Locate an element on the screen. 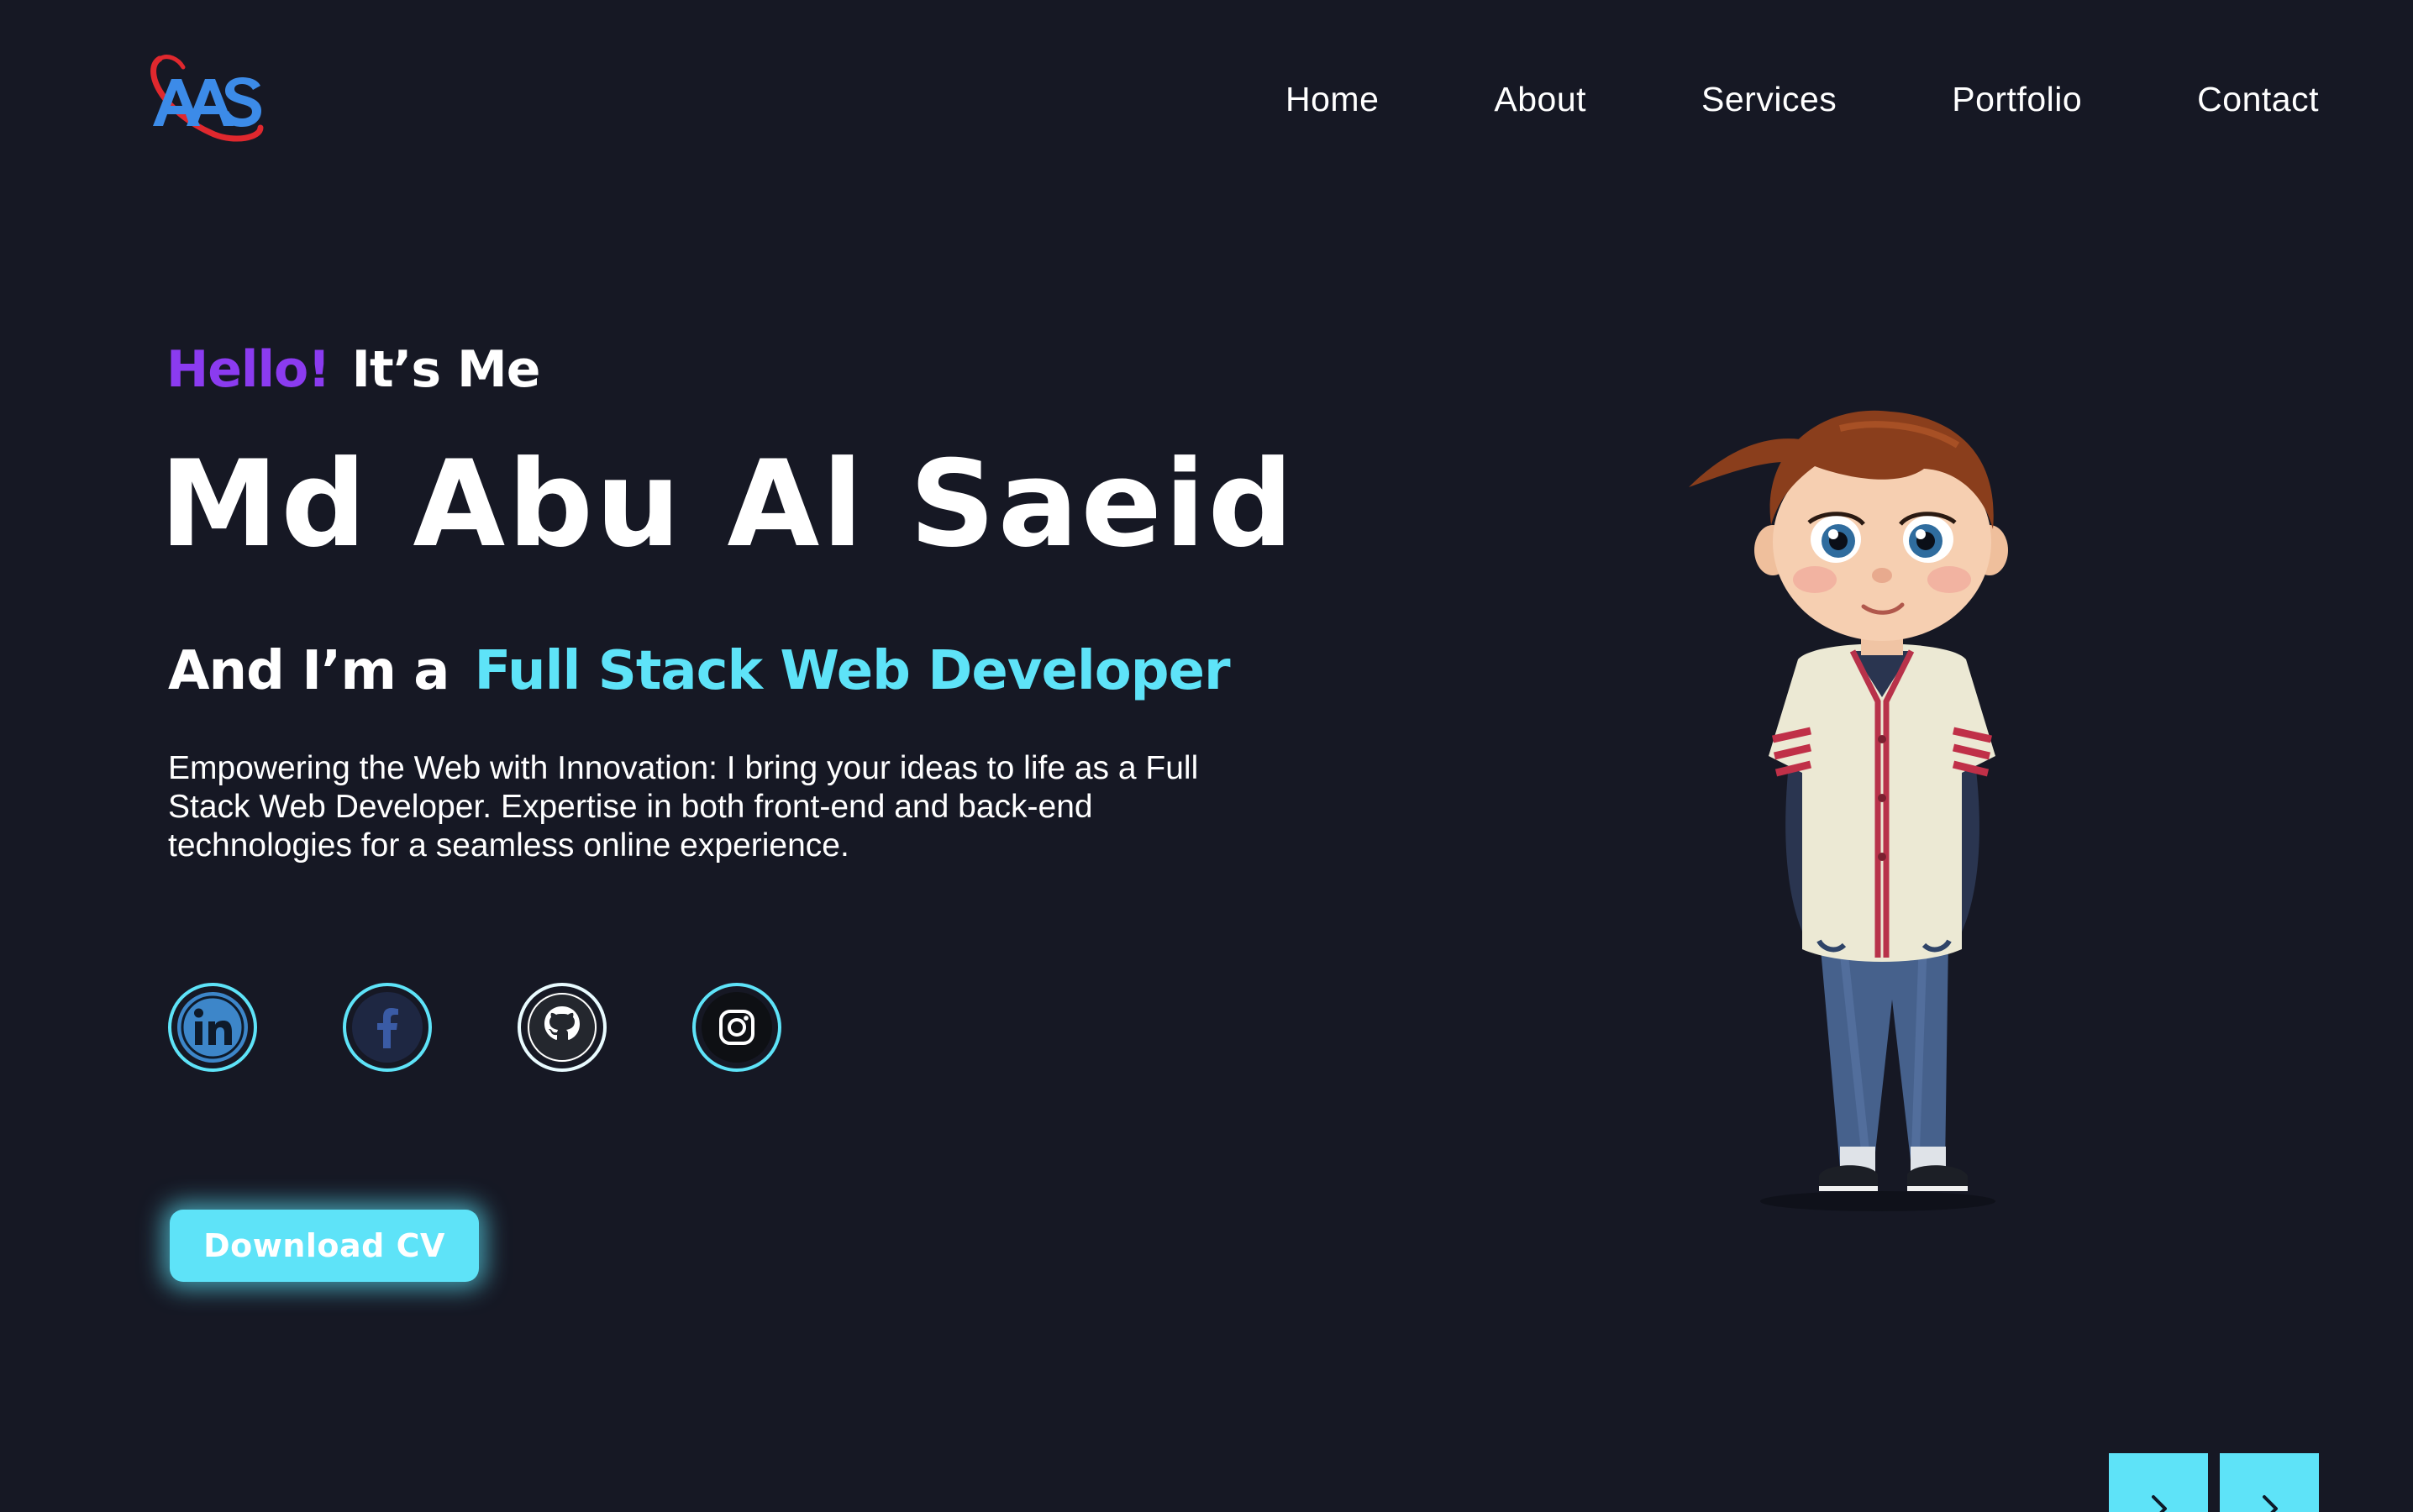 The image size is (2413, 1512). download-cv-button: Download CV is located at coordinates (324, 1246).